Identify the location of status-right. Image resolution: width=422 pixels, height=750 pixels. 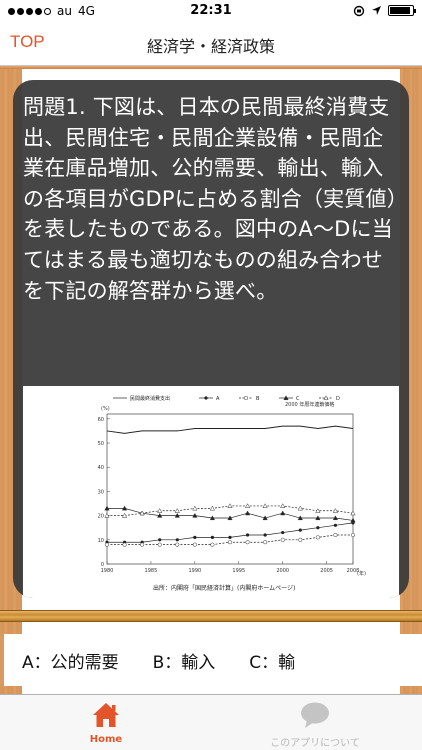
(384, 10).